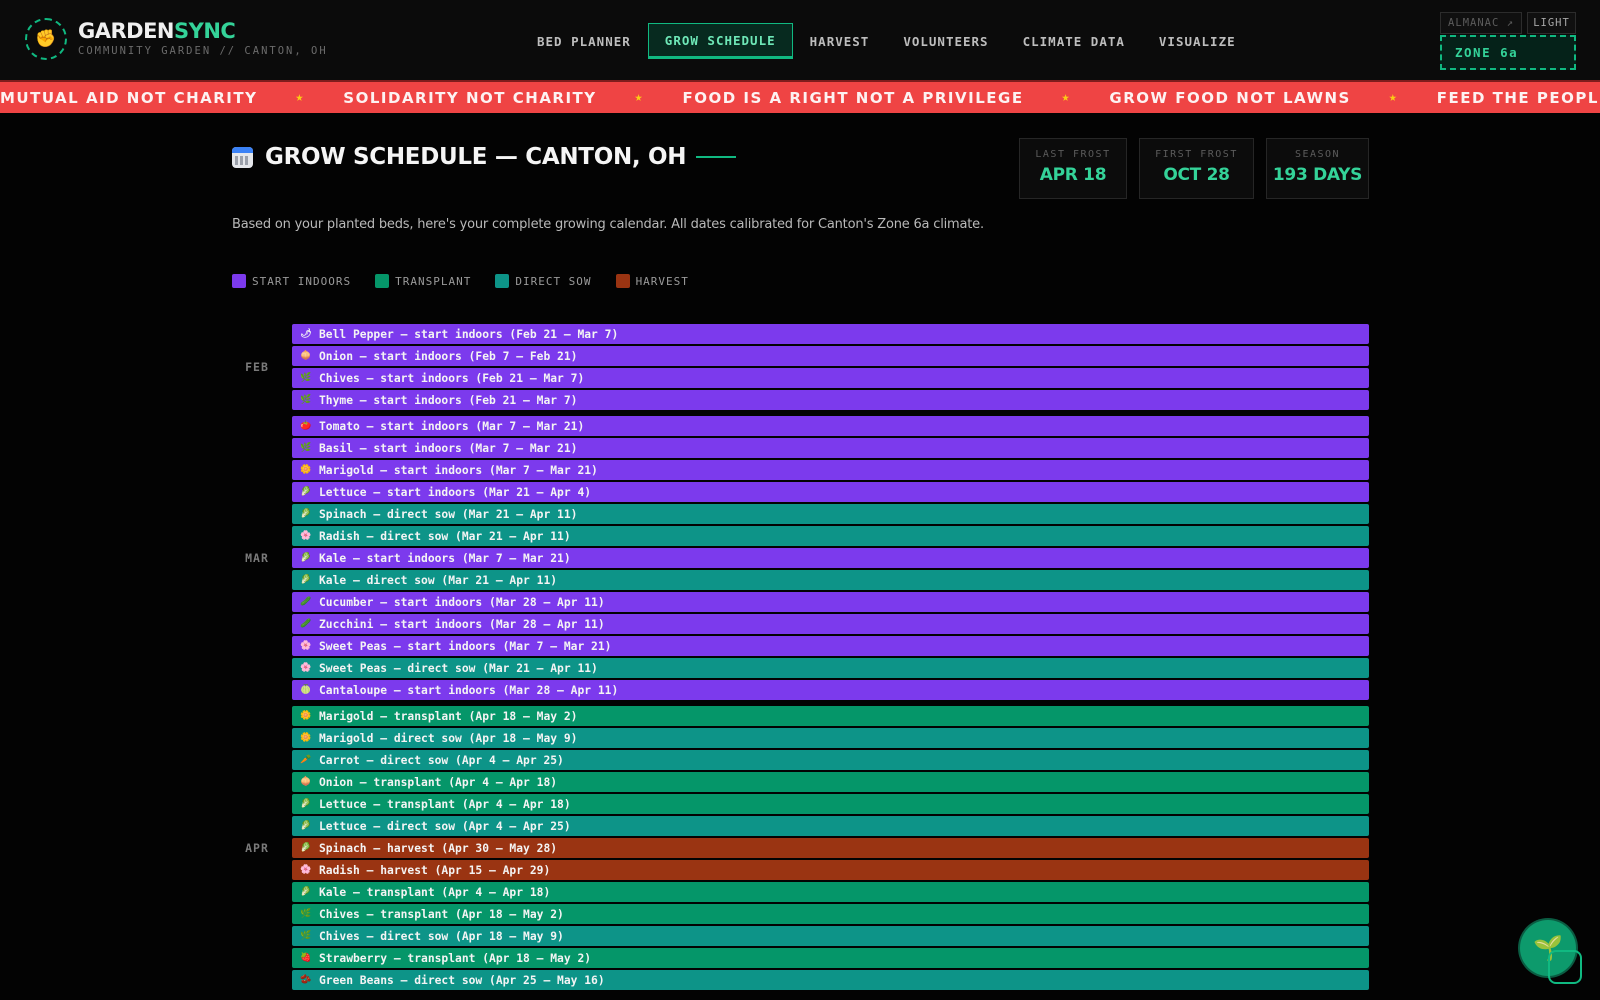 The height and width of the screenshot is (1000, 1600). What do you see at coordinates (543, 281) in the screenshot?
I see `legend-direct-sow: DIRECT SOW` at bounding box center [543, 281].